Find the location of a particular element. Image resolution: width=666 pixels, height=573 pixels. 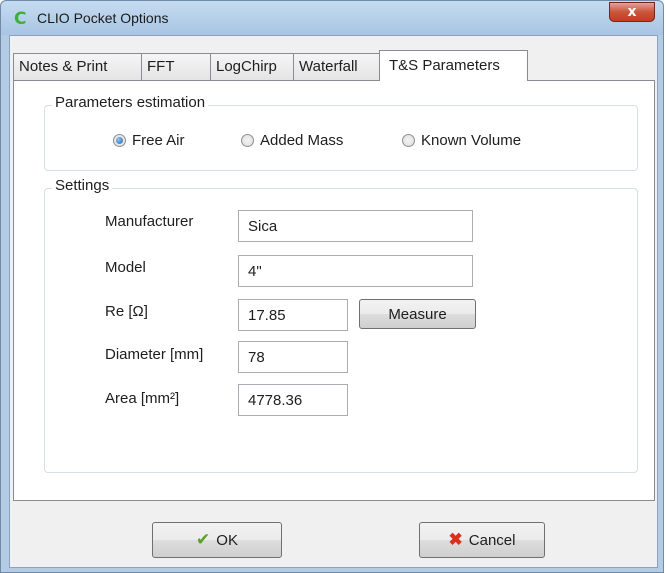

tab-label: Notes & Print is located at coordinates (63, 66).